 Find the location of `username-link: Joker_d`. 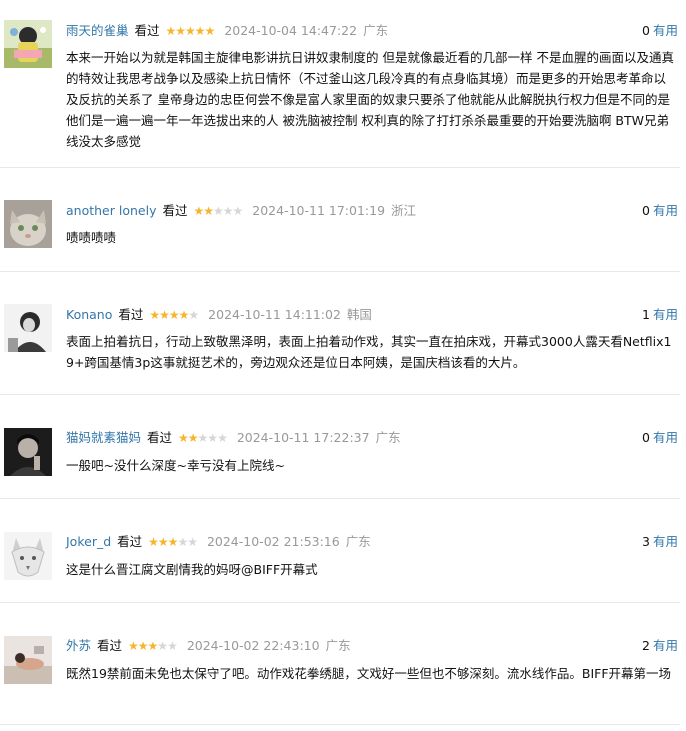

username-link: Joker_d is located at coordinates (88, 541).